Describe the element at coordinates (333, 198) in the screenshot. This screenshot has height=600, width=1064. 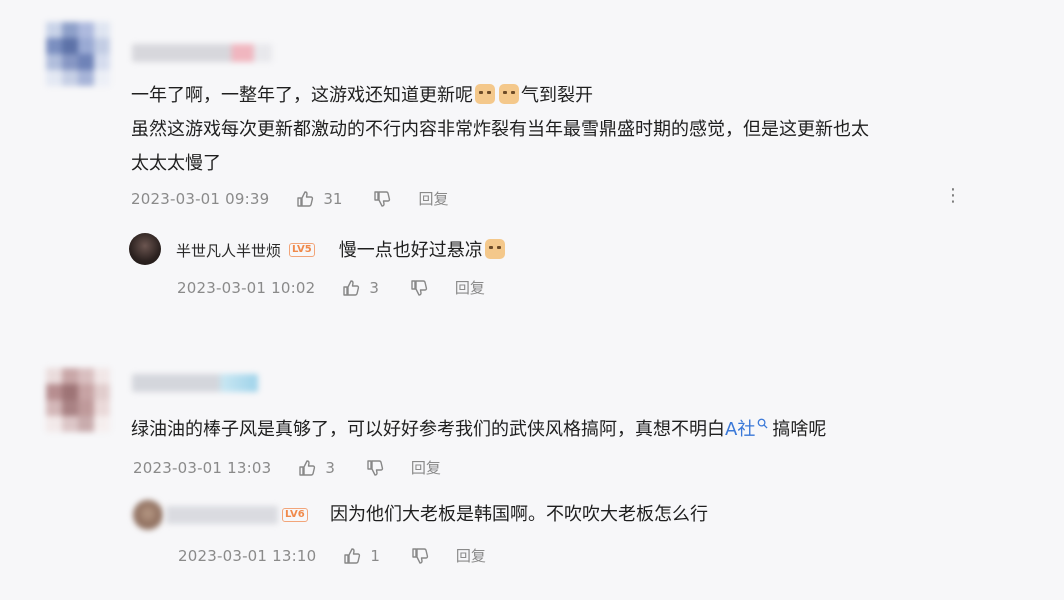
I see `like-count: 31` at that location.